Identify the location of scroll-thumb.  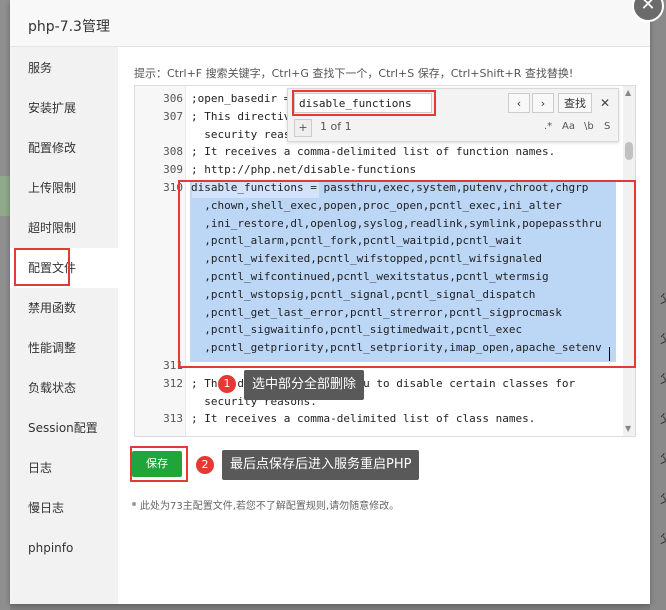
(629, 151).